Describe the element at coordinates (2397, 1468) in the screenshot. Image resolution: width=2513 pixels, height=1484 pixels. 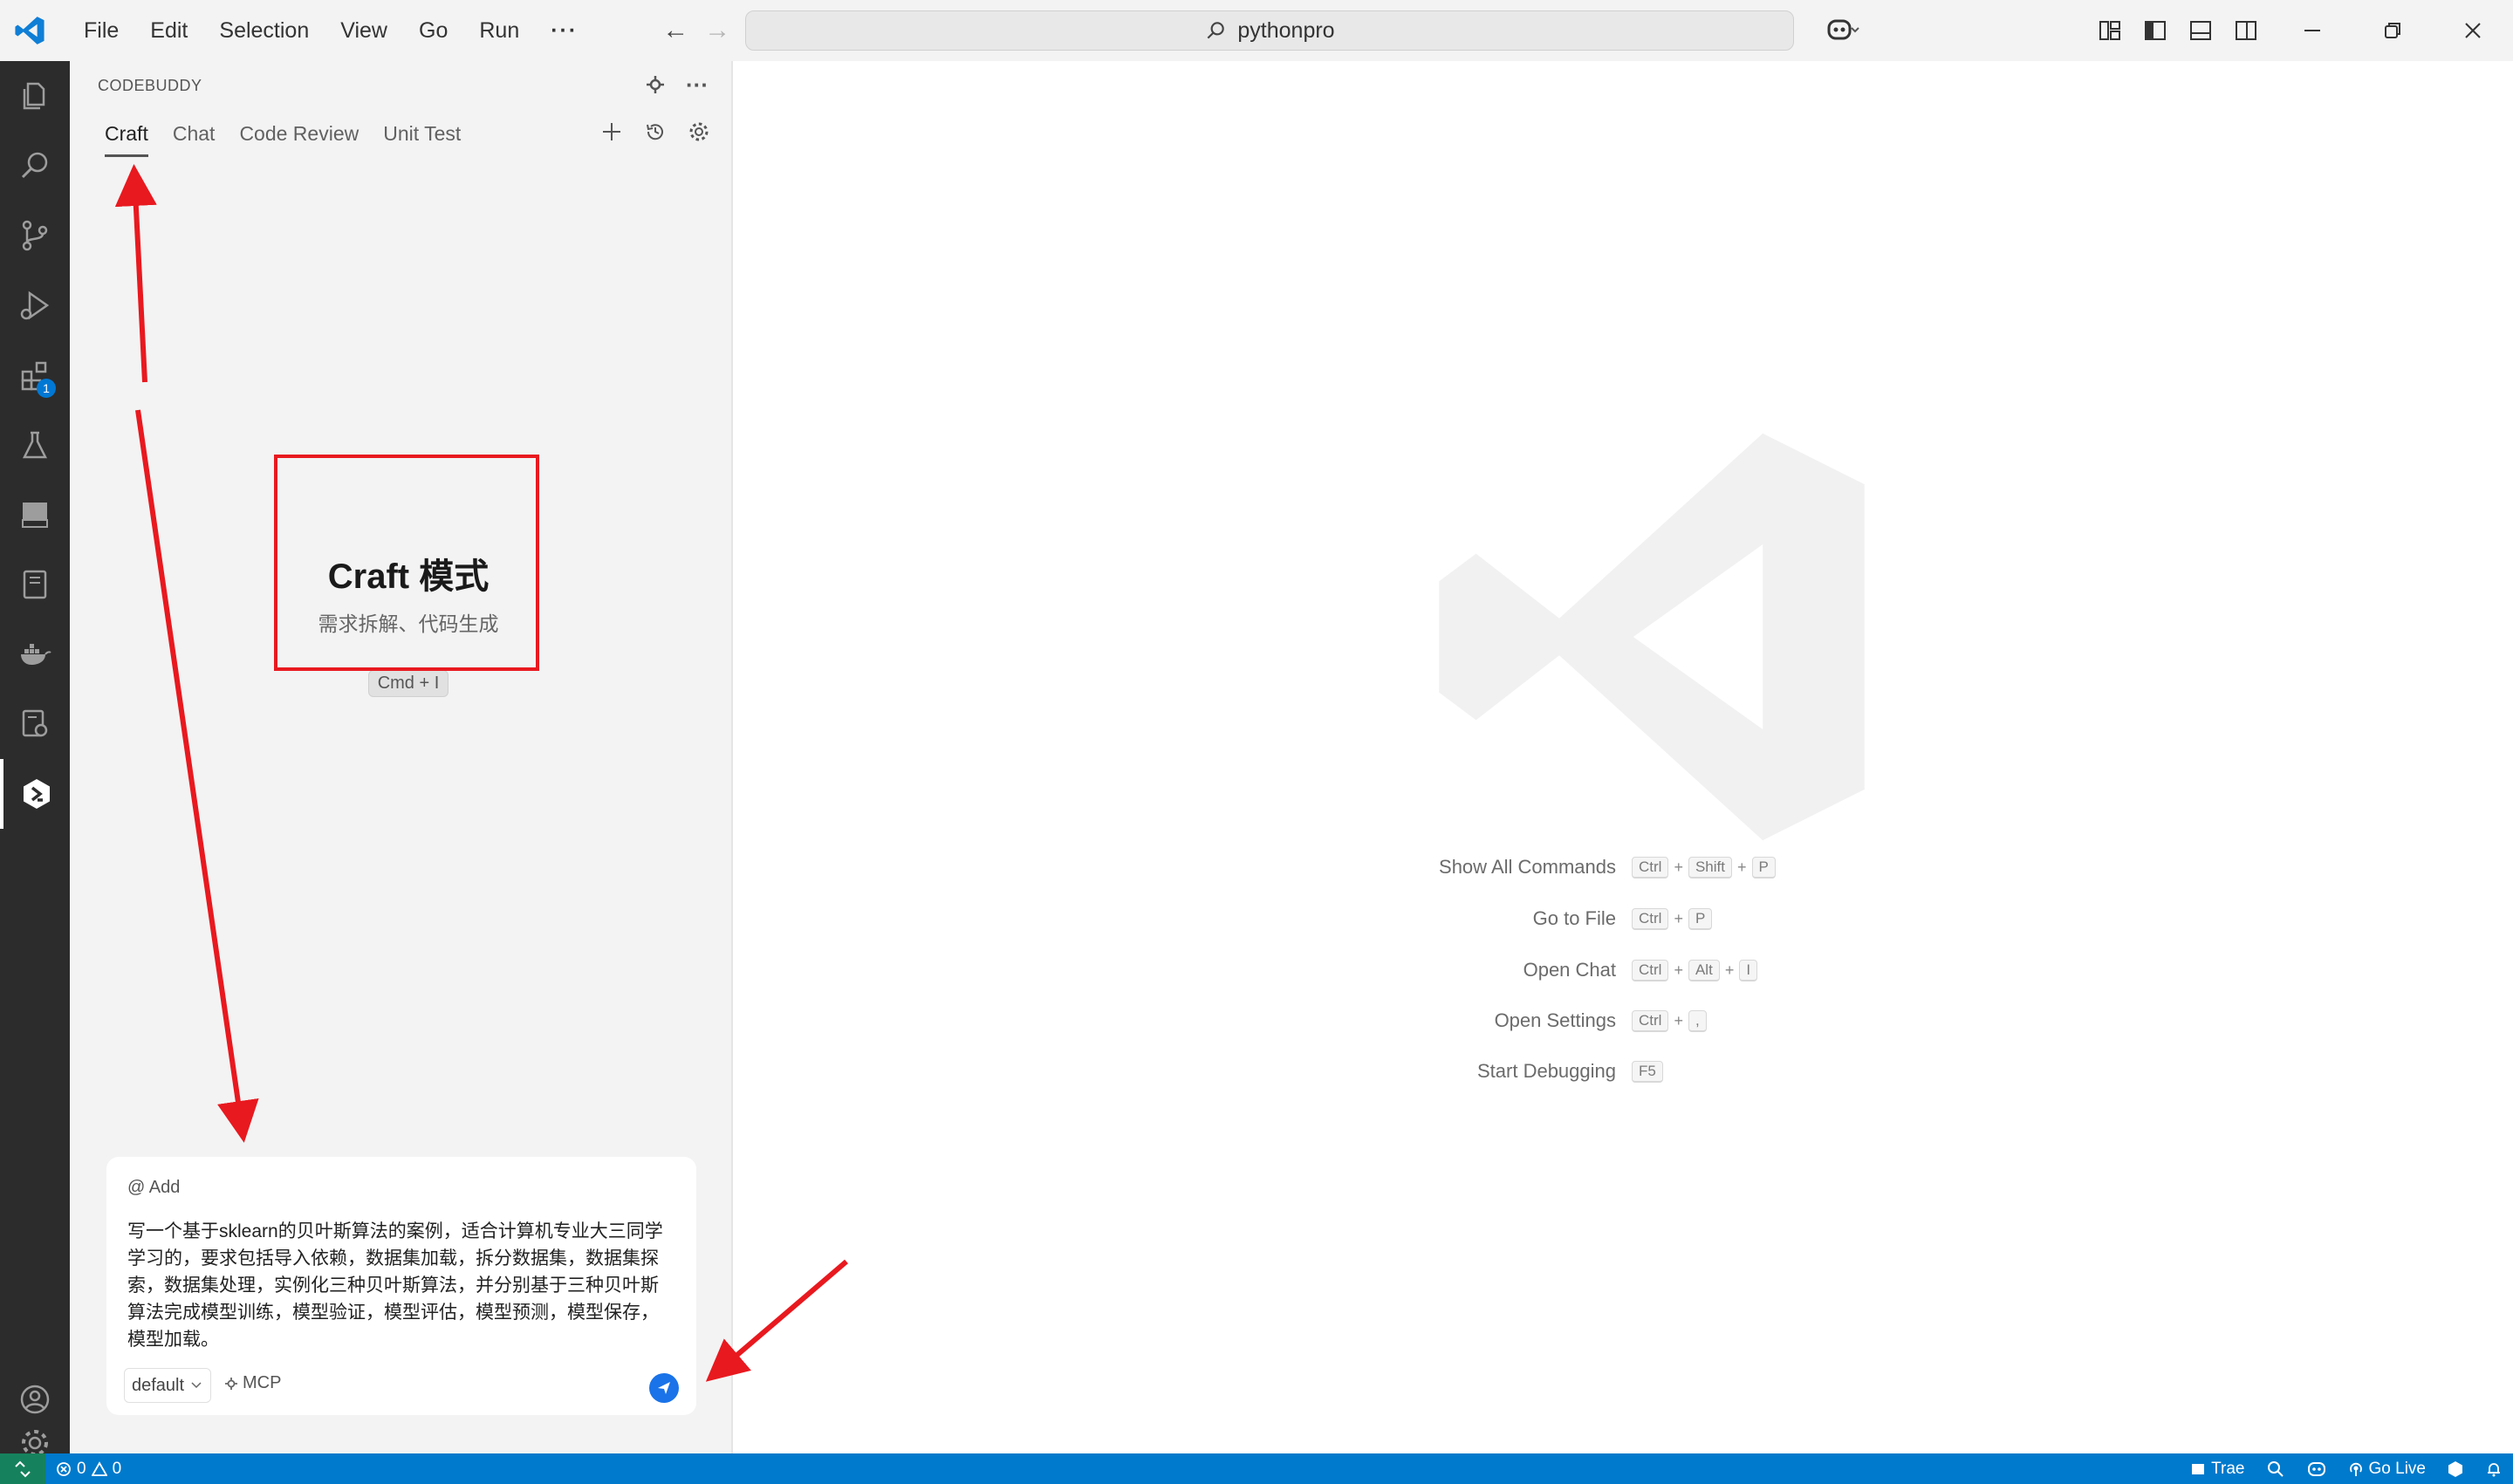
I see `go-live-label: Go Live` at that location.